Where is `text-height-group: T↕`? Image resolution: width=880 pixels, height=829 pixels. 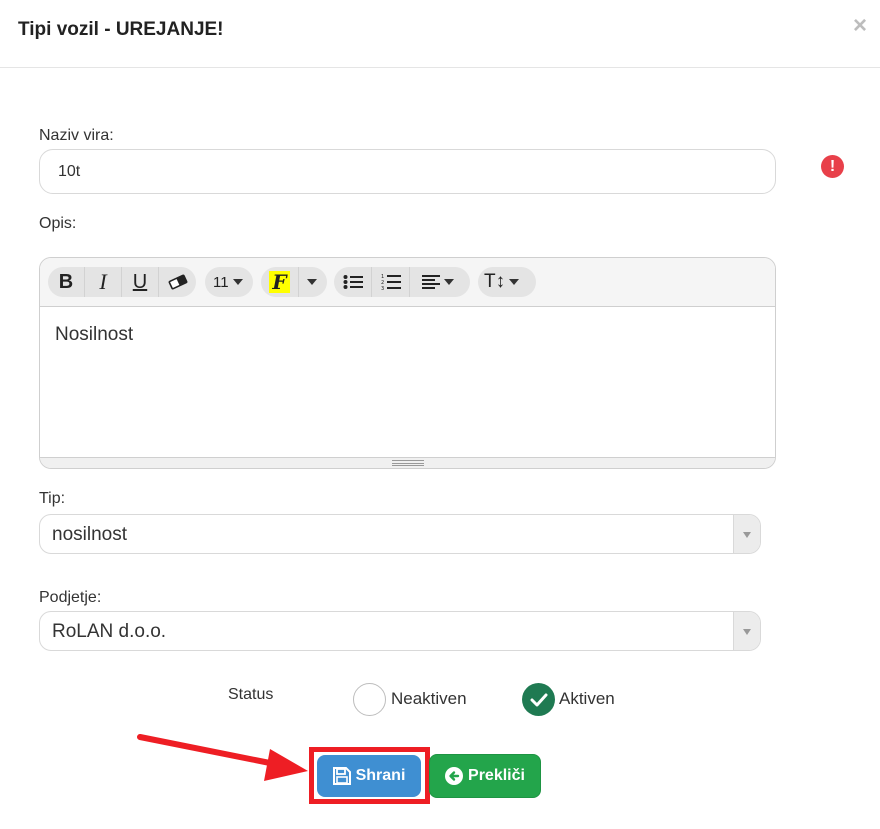
text-height-group: T↕ is located at coordinates (507, 282).